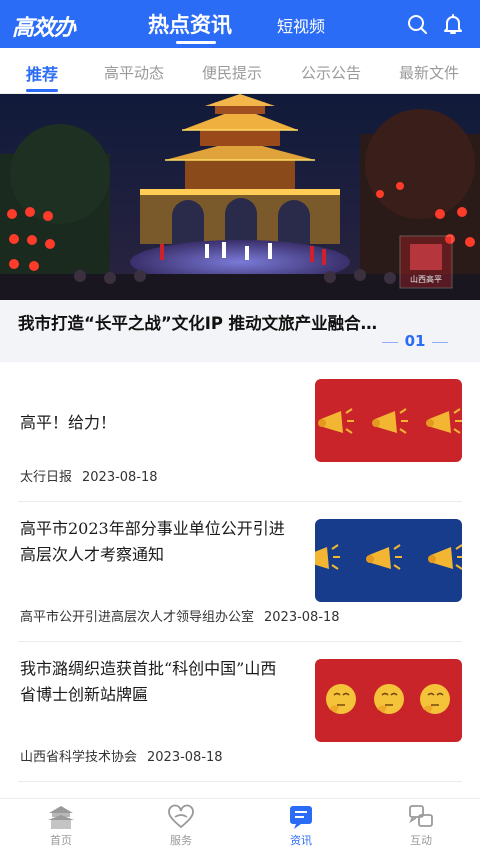 The width and height of the screenshot is (480, 854). What do you see at coordinates (46, 477) in the screenshot?
I see `news-source: 太行日报` at bounding box center [46, 477].